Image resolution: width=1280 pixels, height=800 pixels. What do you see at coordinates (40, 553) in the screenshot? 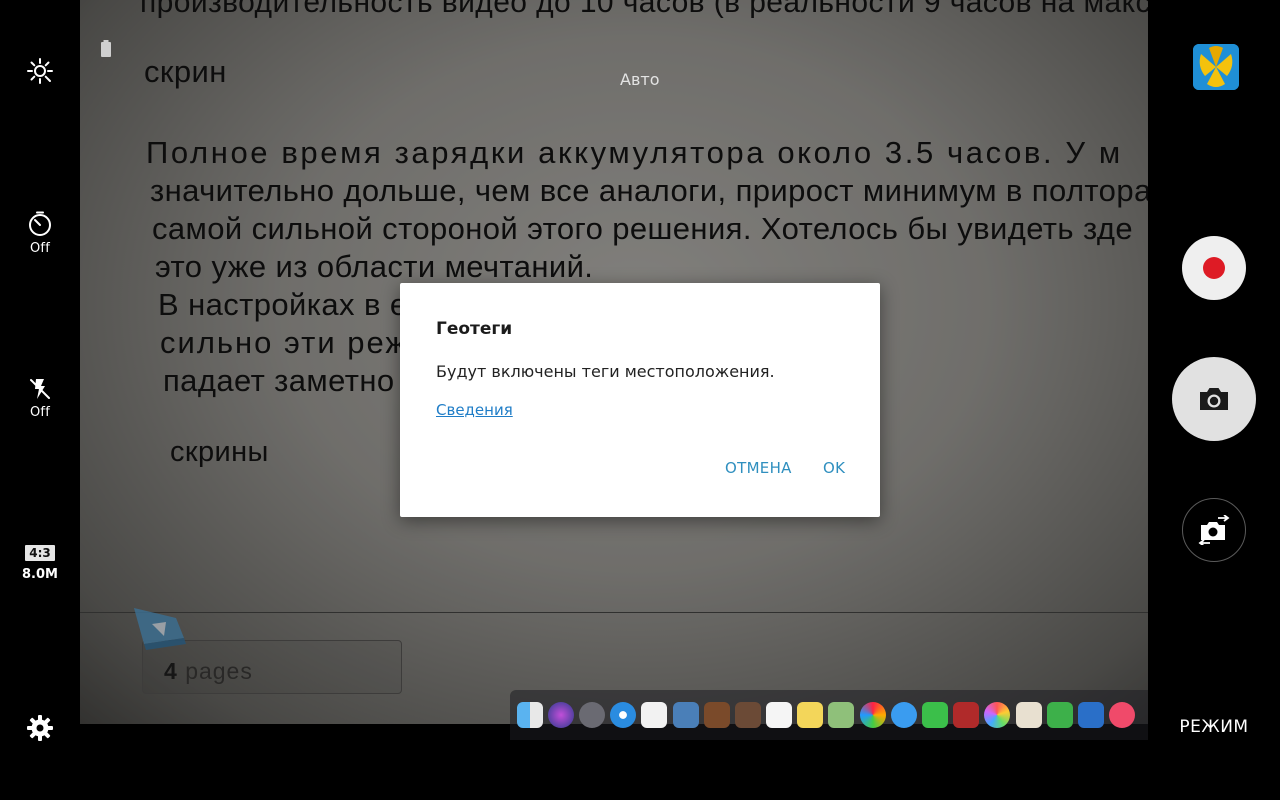
I see `ratio-badge: 4:3` at bounding box center [40, 553].